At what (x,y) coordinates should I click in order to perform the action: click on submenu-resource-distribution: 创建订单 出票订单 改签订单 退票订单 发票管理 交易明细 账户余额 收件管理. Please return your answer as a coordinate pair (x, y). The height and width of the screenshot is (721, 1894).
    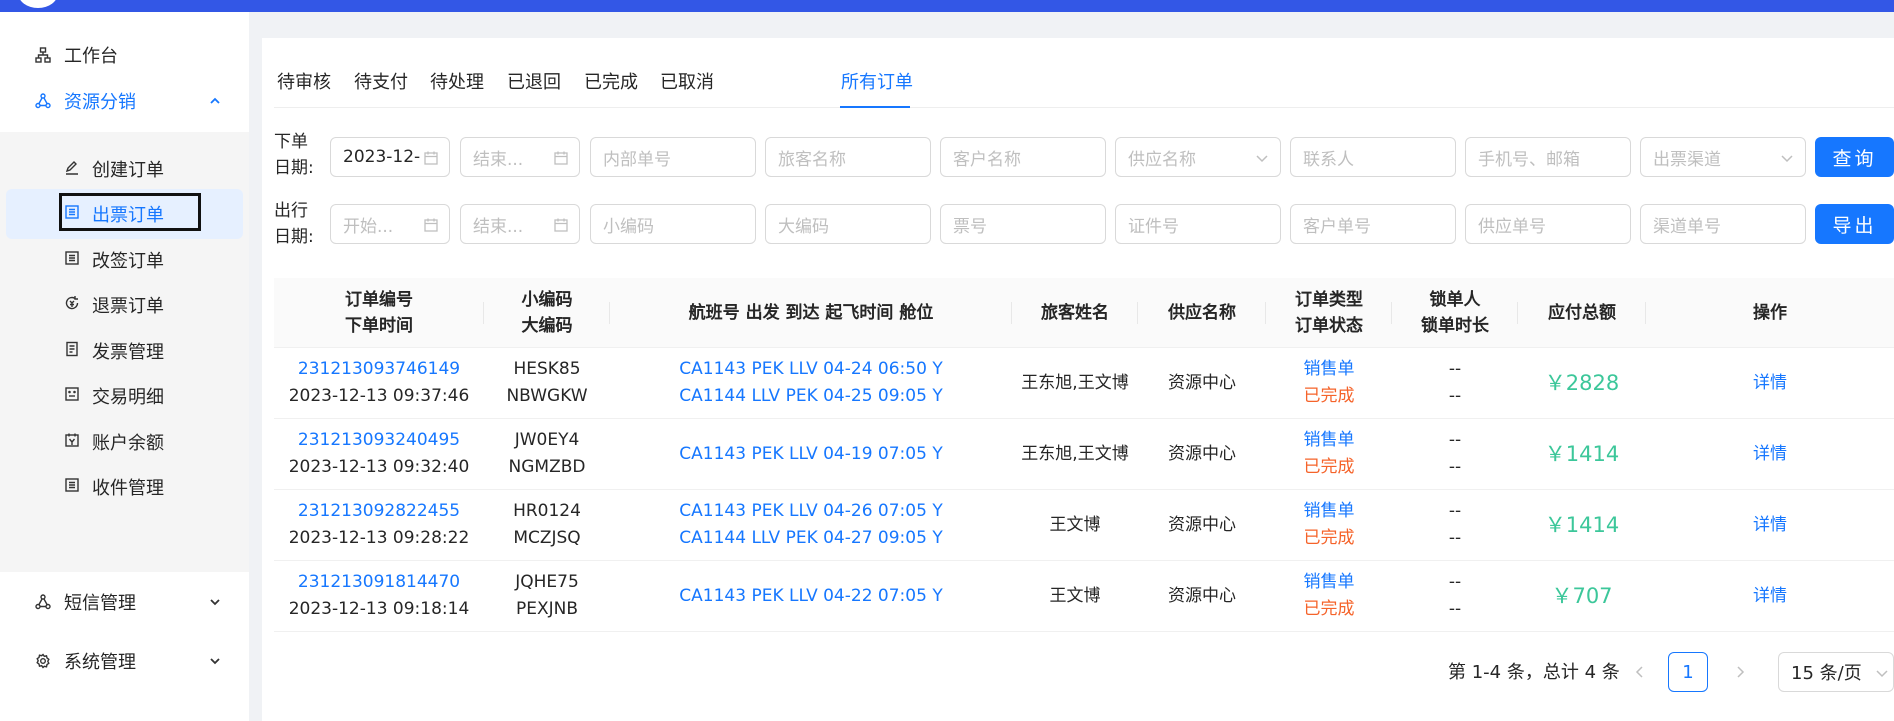
    Looking at the image, I should click on (124, 352).